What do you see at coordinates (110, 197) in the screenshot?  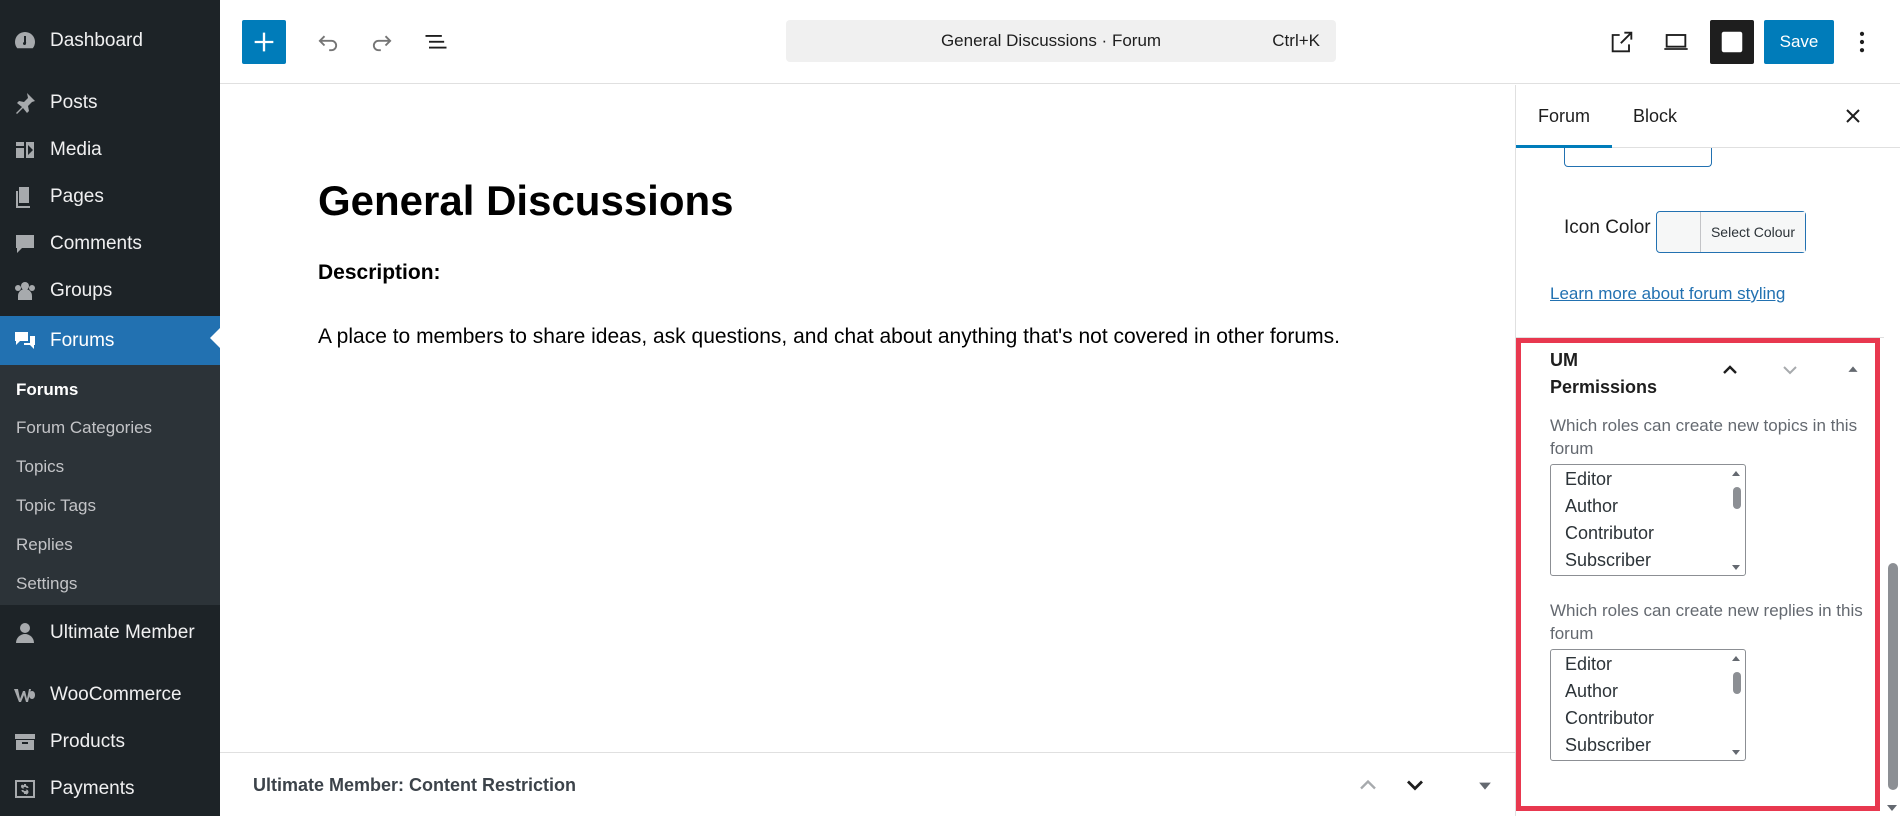 I see `menu-item-pages: Pages` at bounding box center [110, 197].